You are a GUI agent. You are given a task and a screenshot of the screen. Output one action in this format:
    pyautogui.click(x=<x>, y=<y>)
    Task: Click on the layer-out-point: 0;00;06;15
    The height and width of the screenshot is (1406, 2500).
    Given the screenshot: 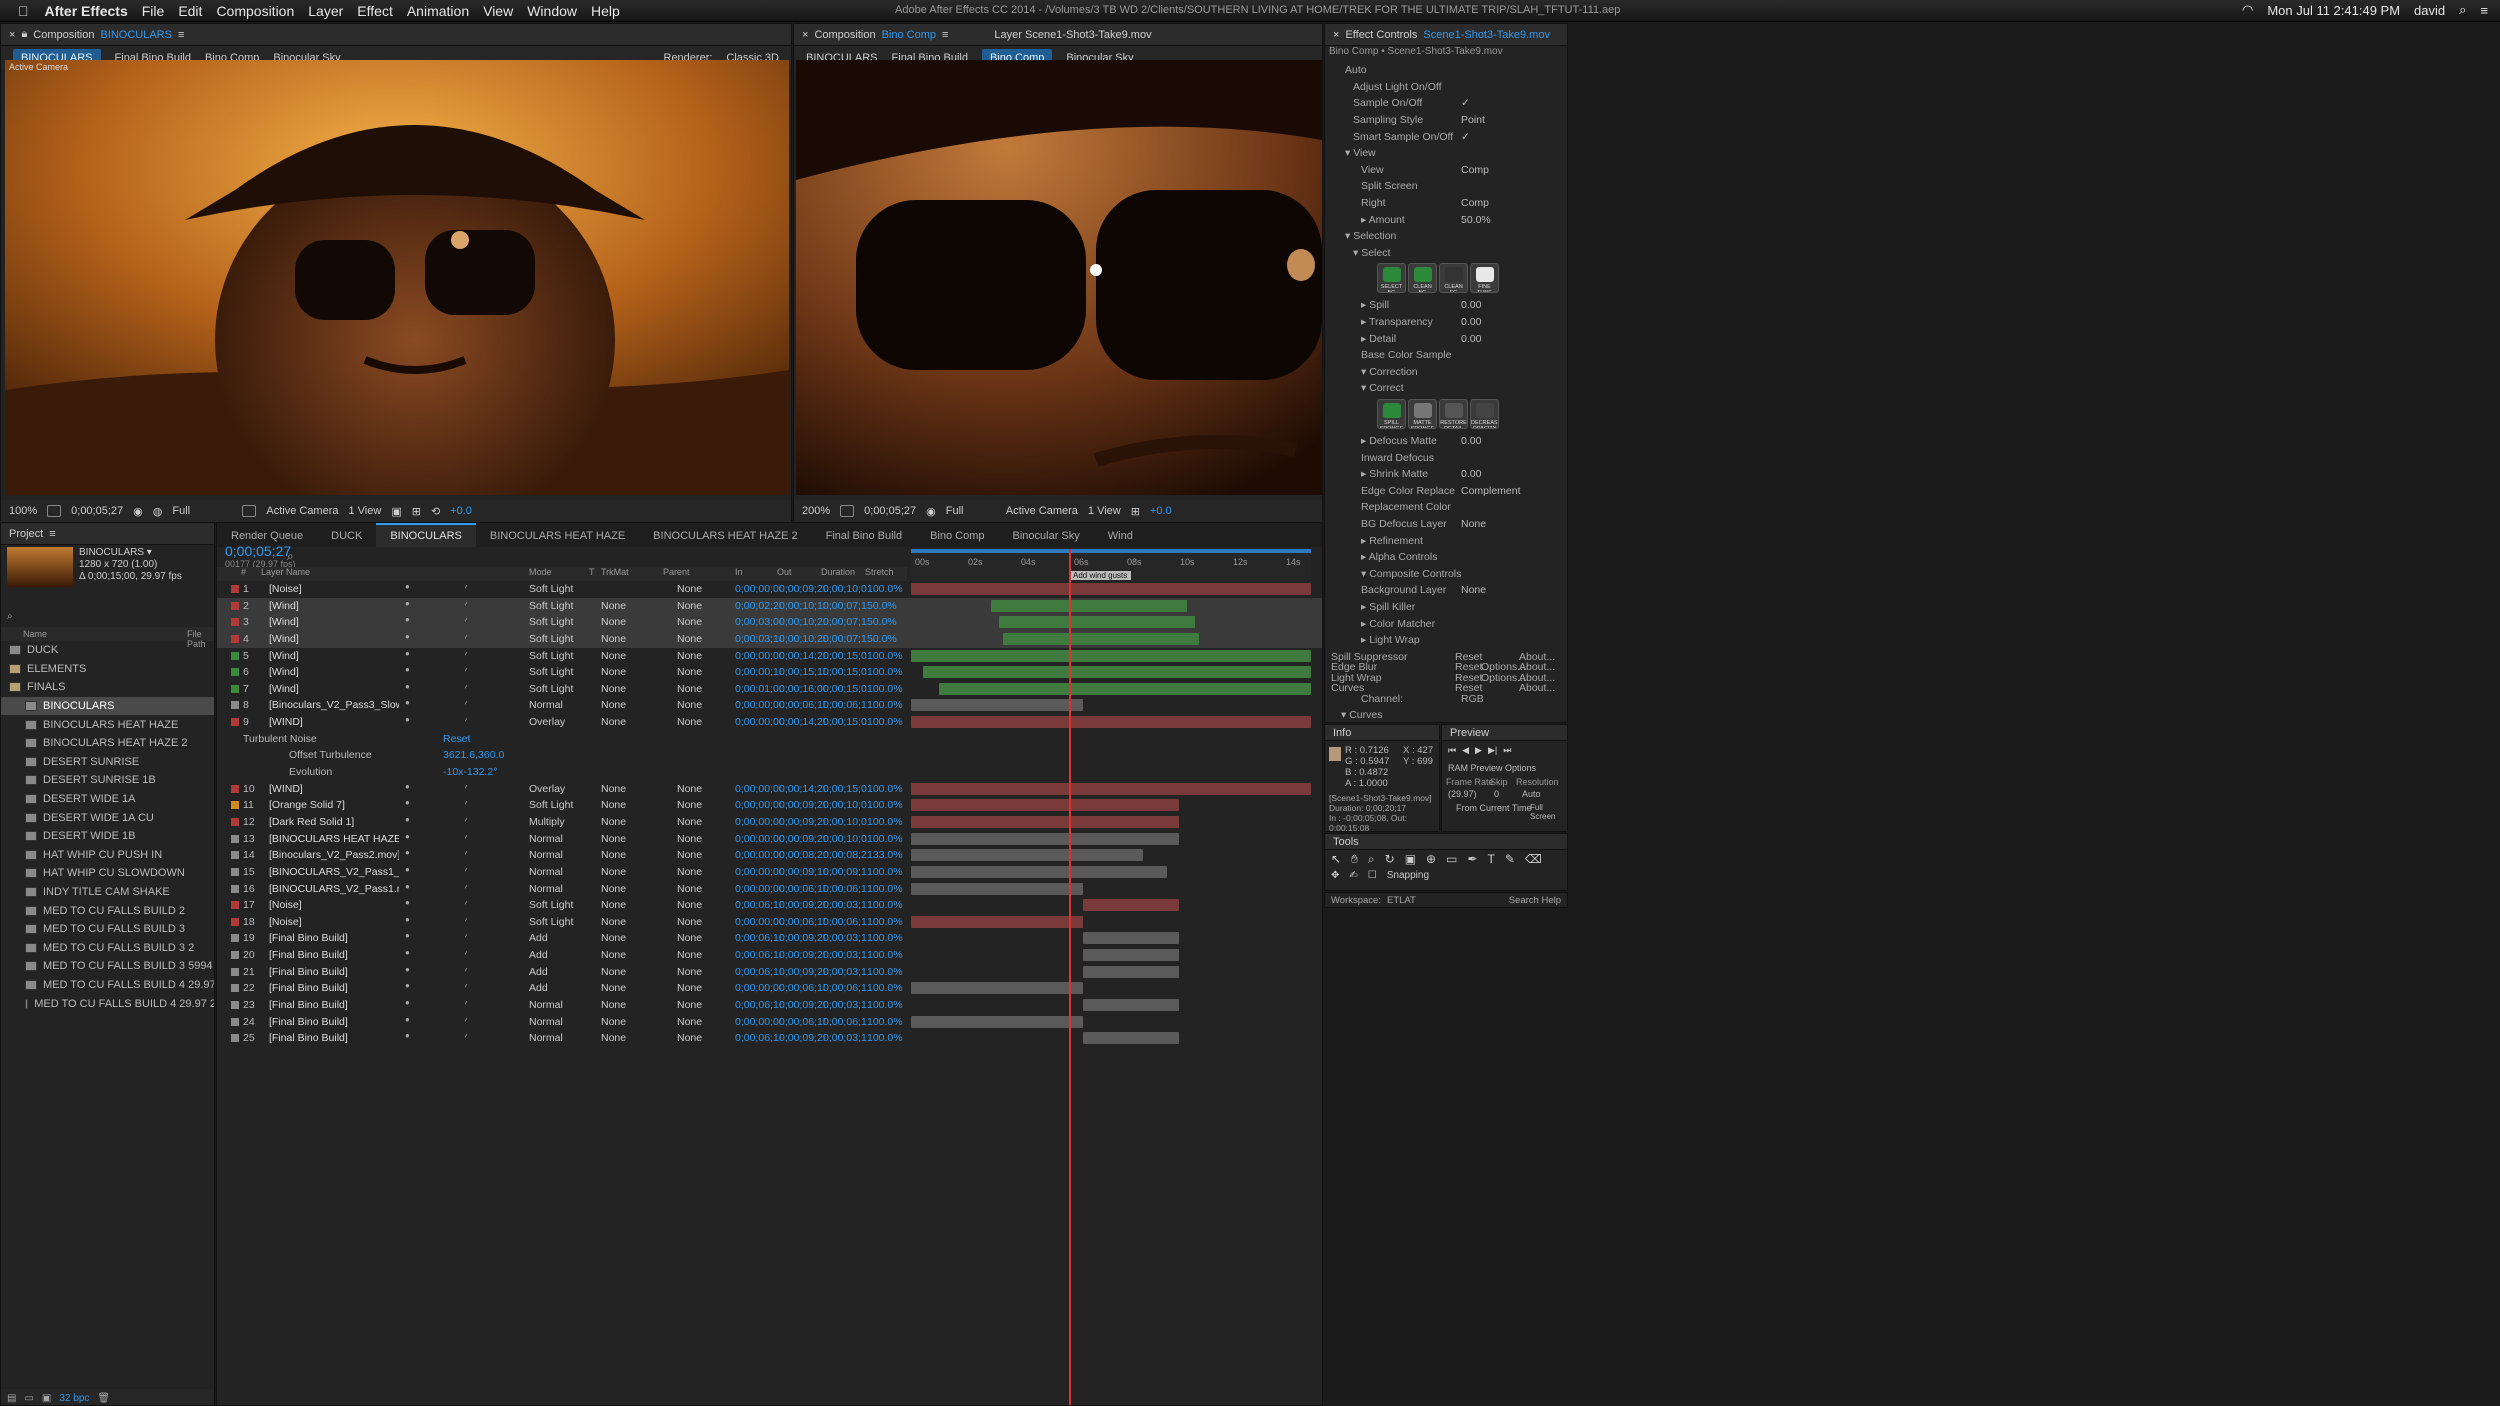 What is the action you would take?
    pyautogui.click(x=802, y=922)
    